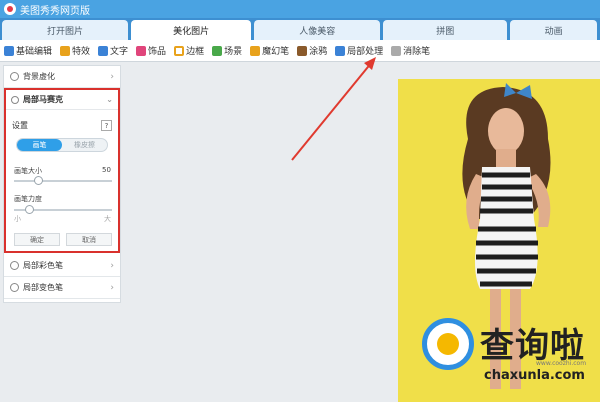 The image size is (600, 402). I want to click on chevron-down-icon: ⌄, so click(109, 99).